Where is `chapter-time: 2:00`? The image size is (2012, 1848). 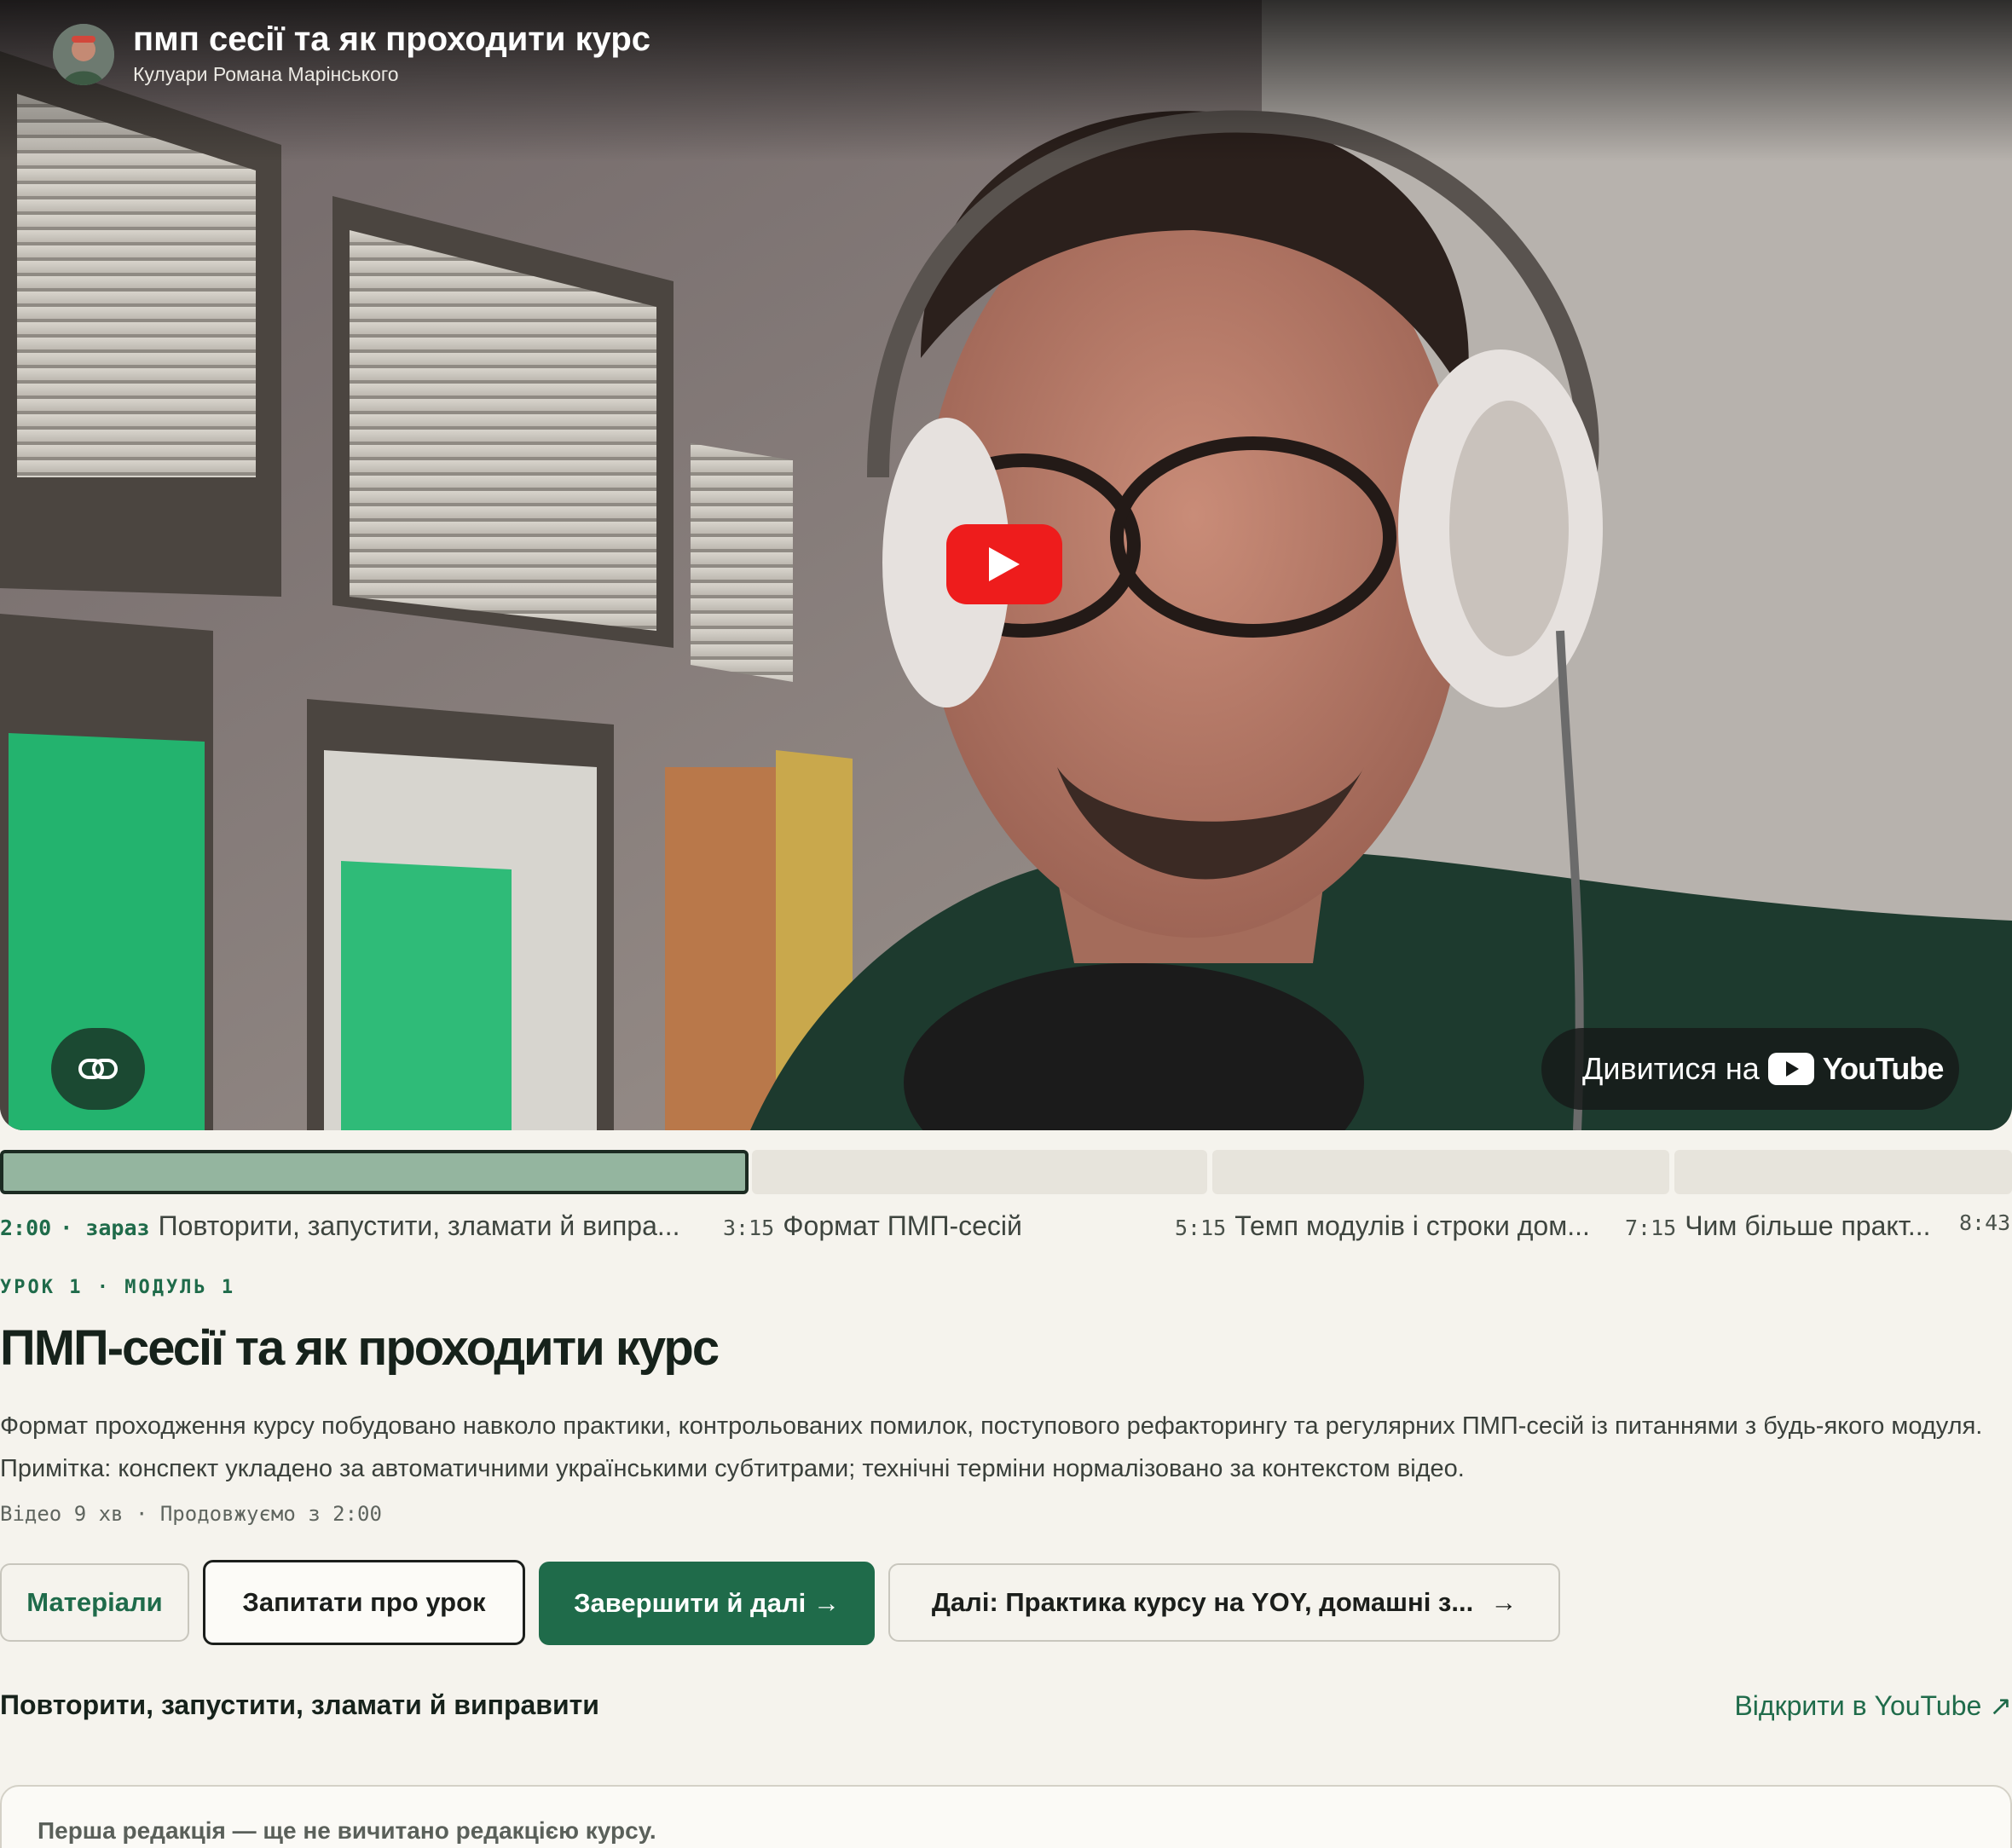
chapter-time: 2:00 is located at coordinates (26, 1228).